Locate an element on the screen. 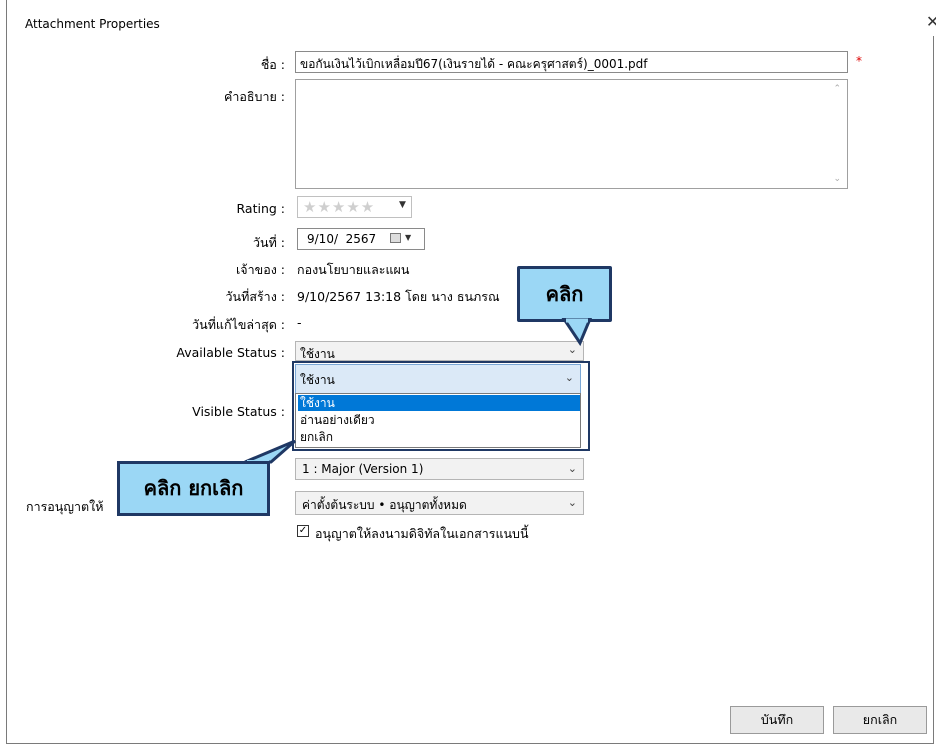 This screenshot has width=936, height=745. callout-click: คลิก is located at coordinates (564, 294).